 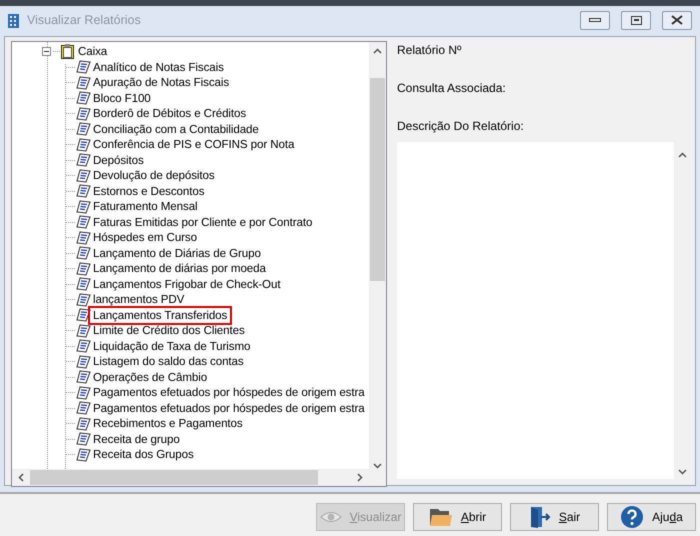 What do you see at coordinates (118, 160) in the screenshot?
I see `tree-item: Depósitos` at bounding box center [118, 160].